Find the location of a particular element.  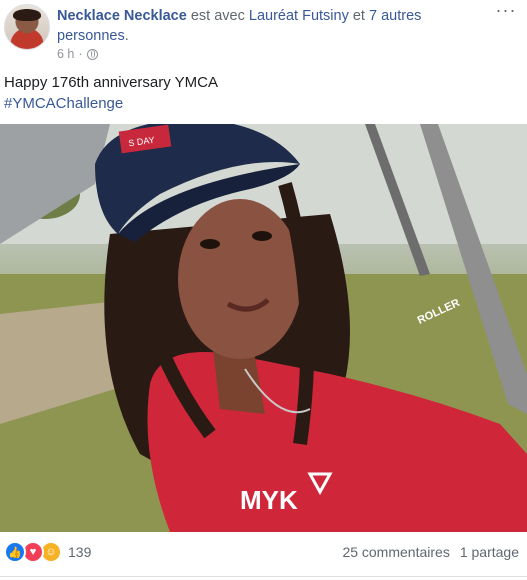

shares-link: 1 partage is located at coordinates (489, 552).